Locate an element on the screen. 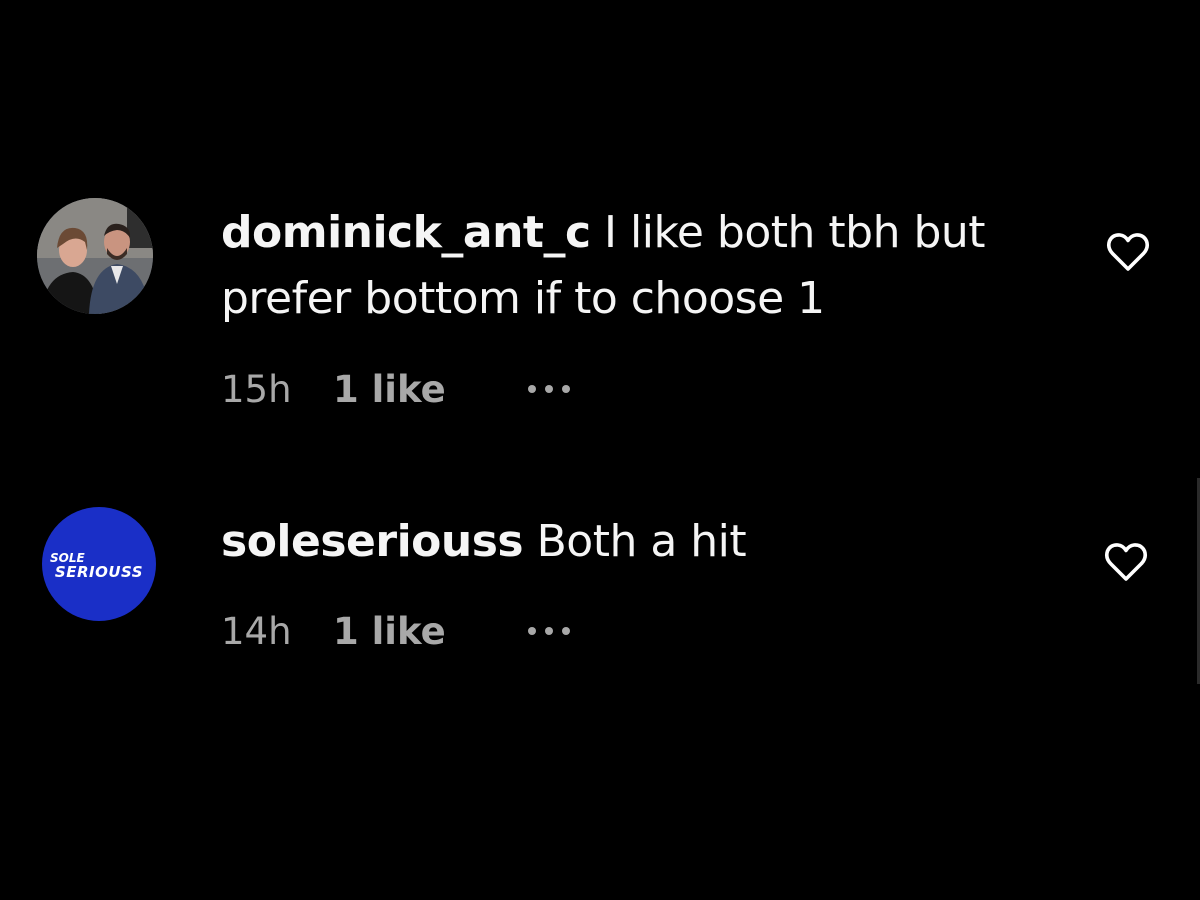  avatar: SOLE SERIOUSS is located at coordinates (99, 564).